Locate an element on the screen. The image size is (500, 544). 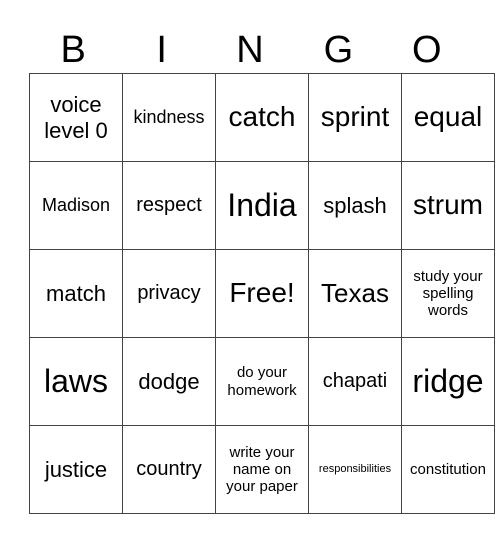
bingo-cell: chapati is located at coordinates (355, 381).